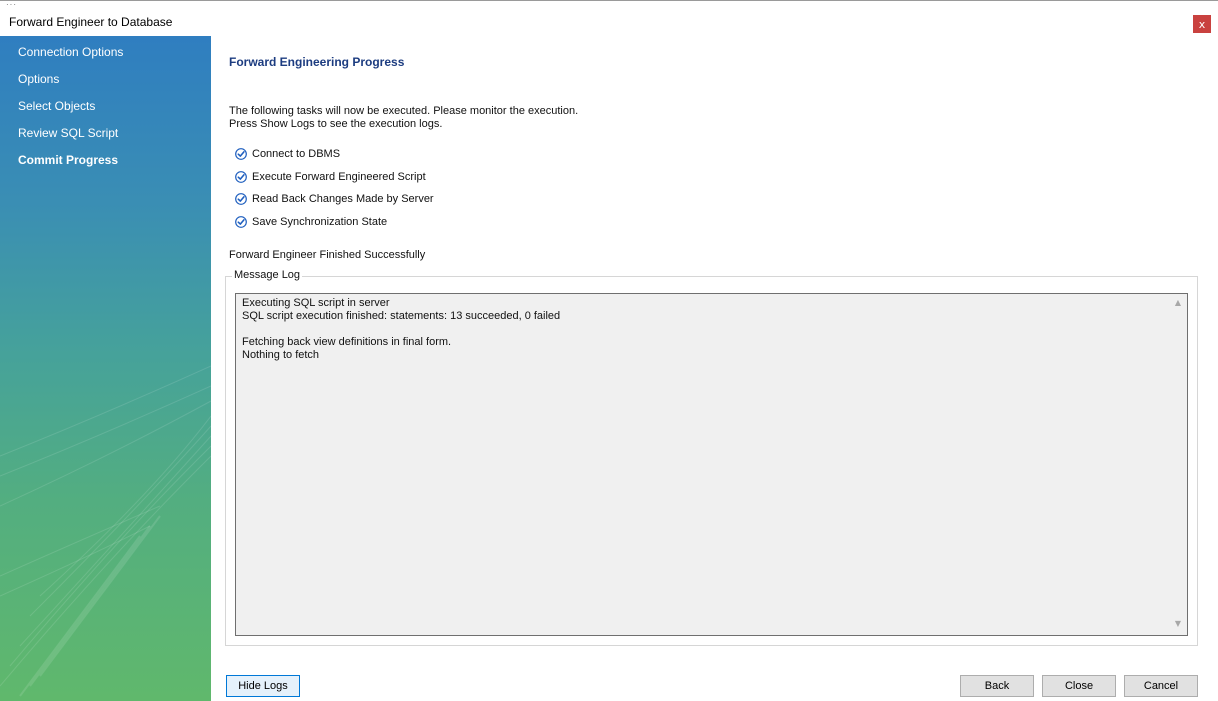  Describe the element at coordinates (68, 160) in the screenshot. I see `sidebar-item-commit-progress: Commit Progress` at that location.